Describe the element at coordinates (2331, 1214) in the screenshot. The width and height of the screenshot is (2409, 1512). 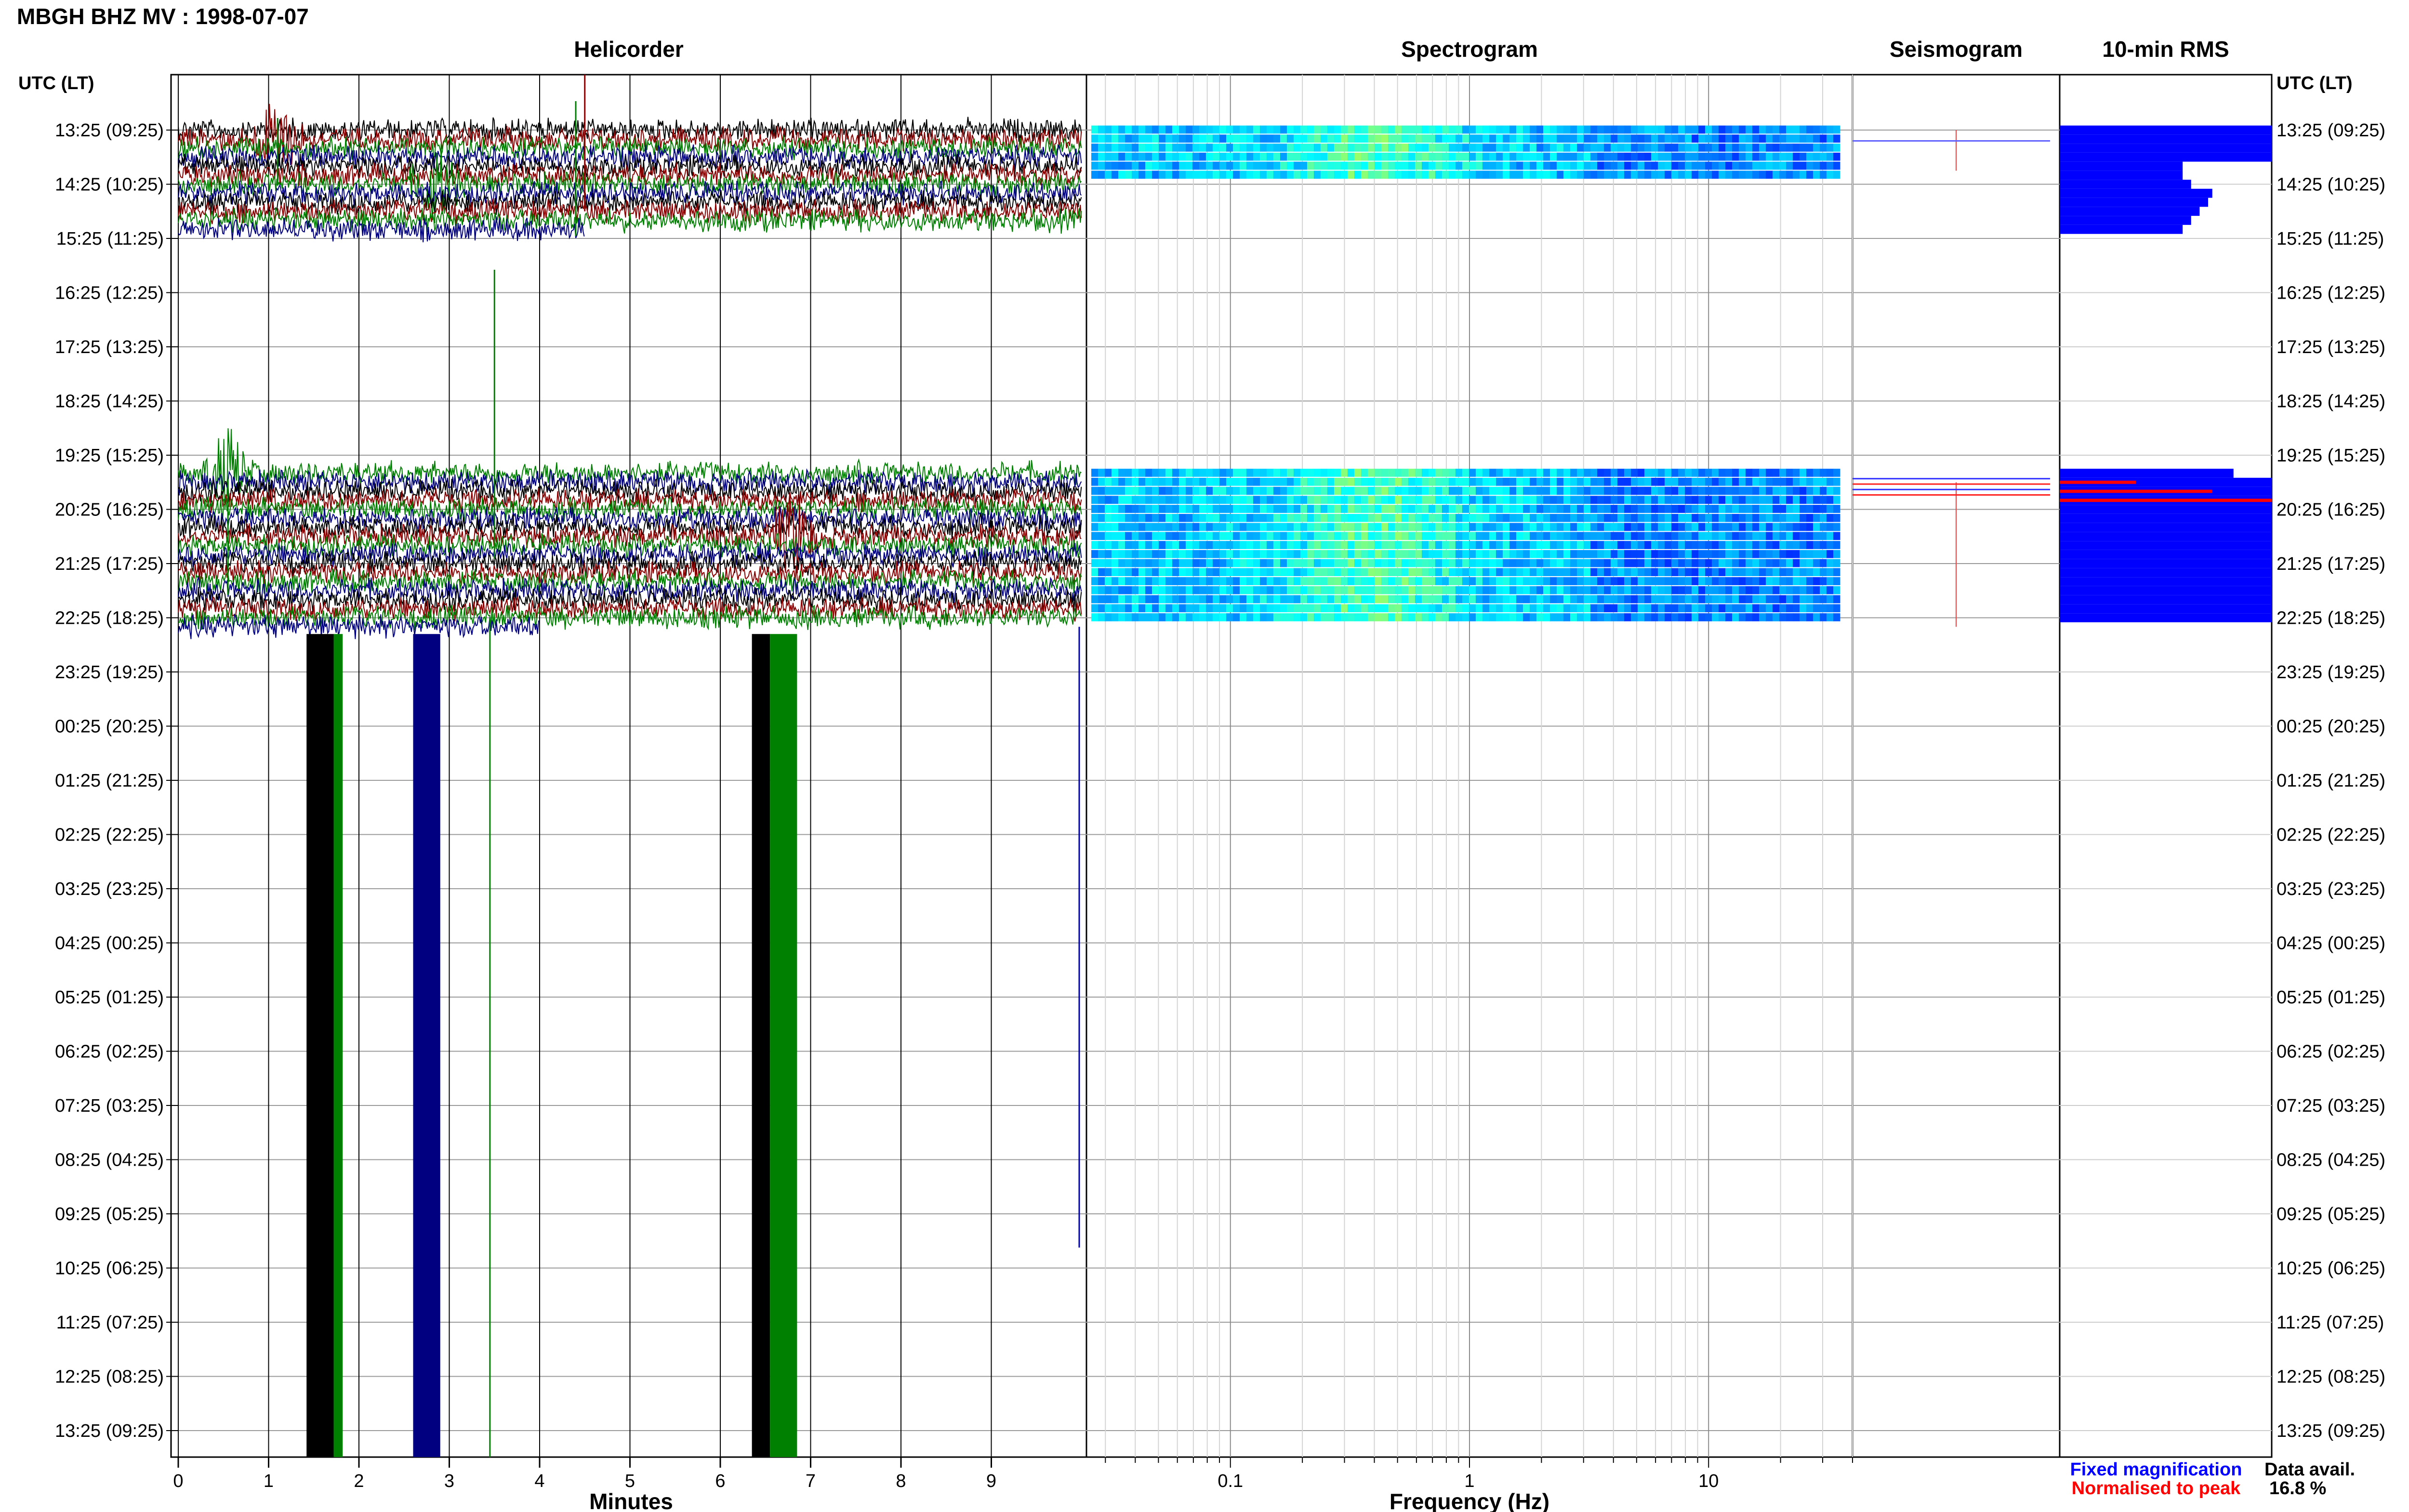
I see `hour-label-right: 09:25 (05:25)` at that location.